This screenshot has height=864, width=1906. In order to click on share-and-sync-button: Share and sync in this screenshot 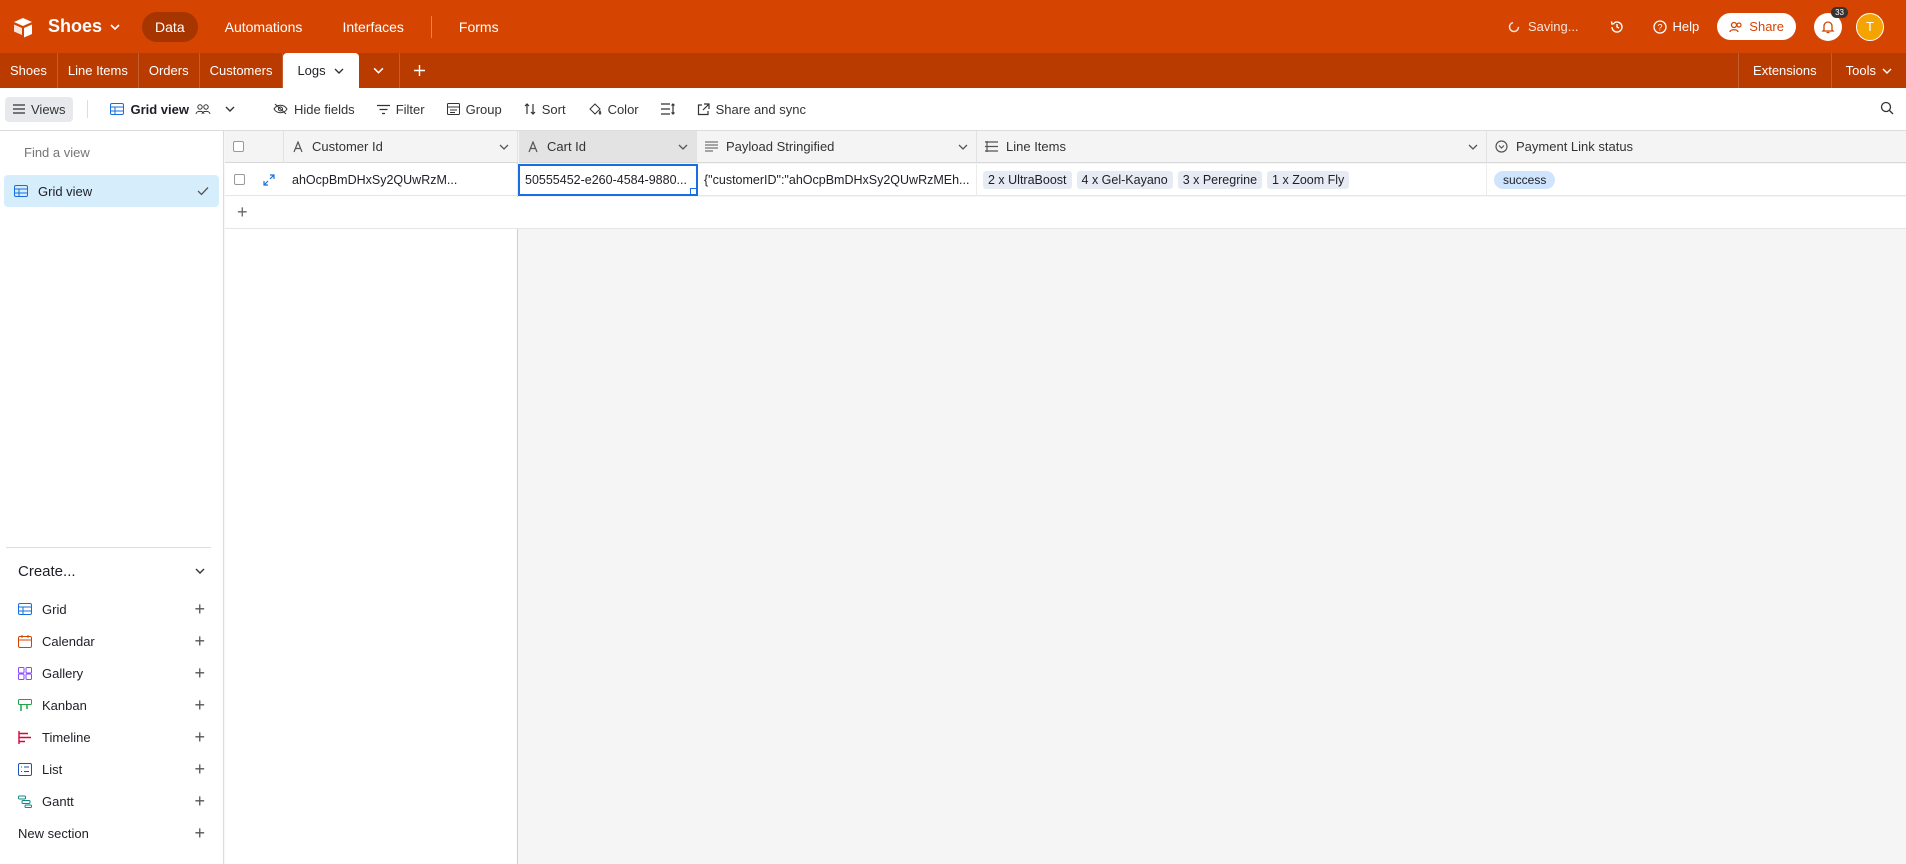, I will do `click(751, 109)`.